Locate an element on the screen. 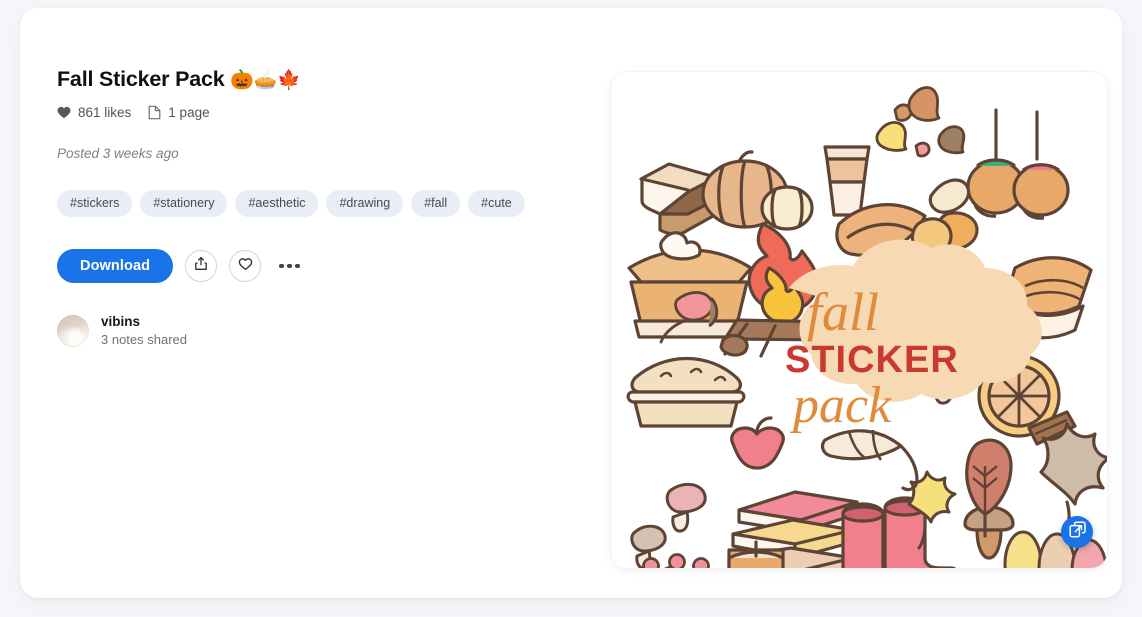 The height and width of the screenshot is (617, 1142). open-in-new-icon is located at coordinates (1077, 532).